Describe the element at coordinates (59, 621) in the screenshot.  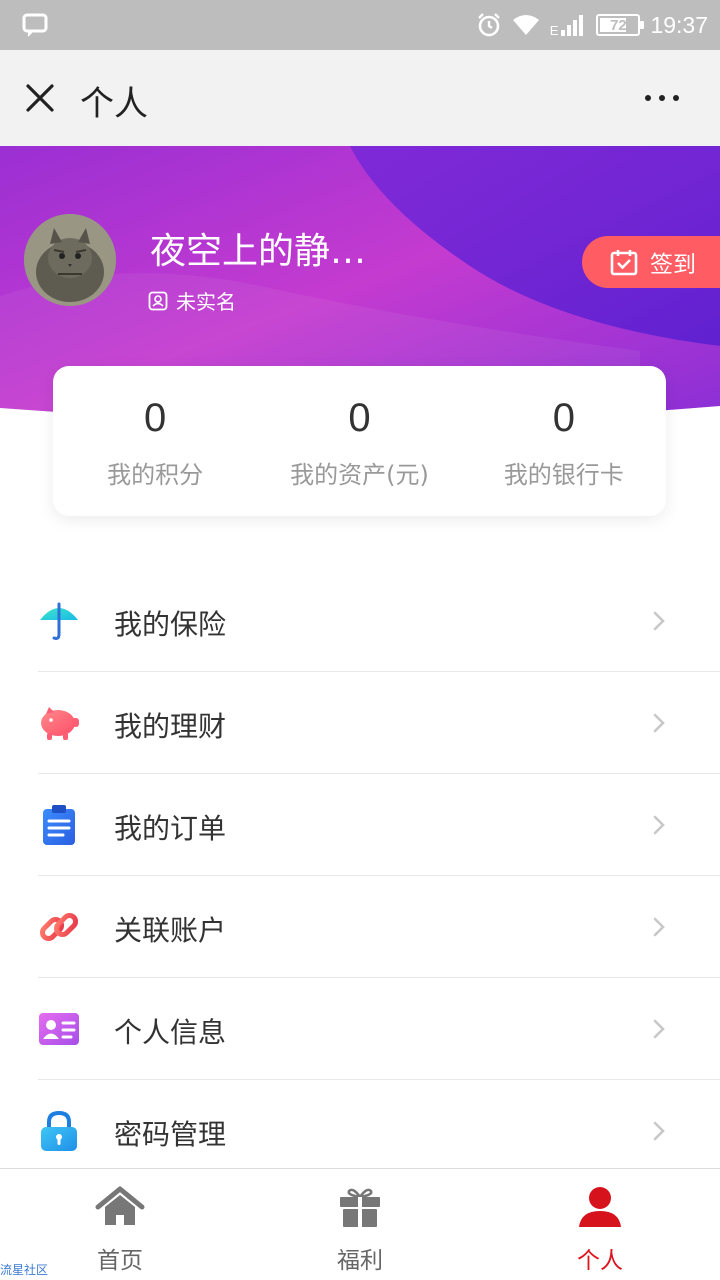
I see `umbrella-icon` at that location.